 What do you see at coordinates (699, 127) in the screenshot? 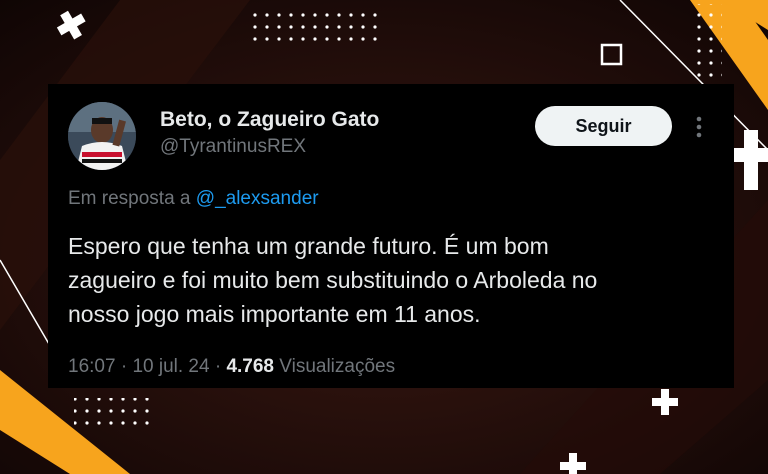
I see `more-vertical-icon` at bounding box center [699, 127].